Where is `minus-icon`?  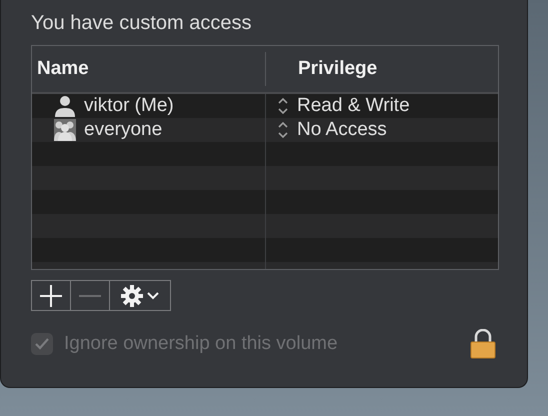
minus-icon is located at coordinates (90, 295).